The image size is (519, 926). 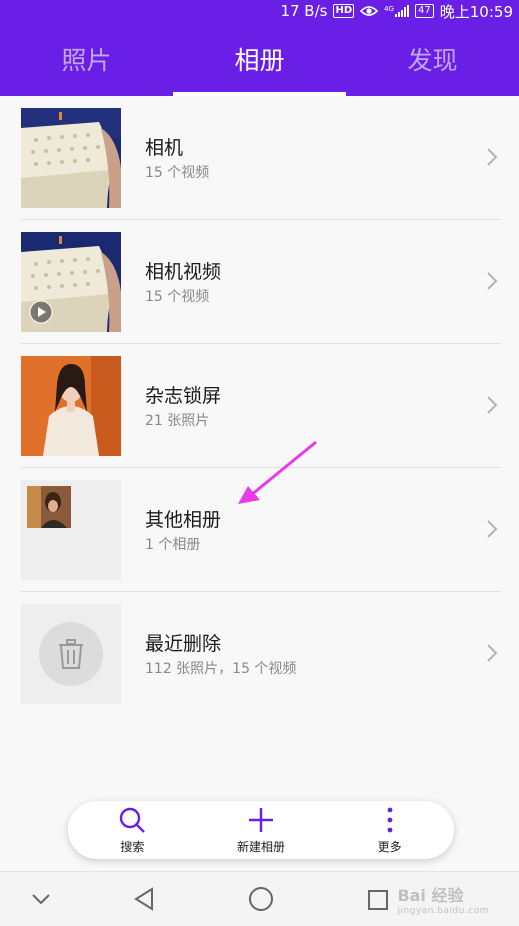 I want to click on tab-photos: 照片, so click(x=86, y=59).